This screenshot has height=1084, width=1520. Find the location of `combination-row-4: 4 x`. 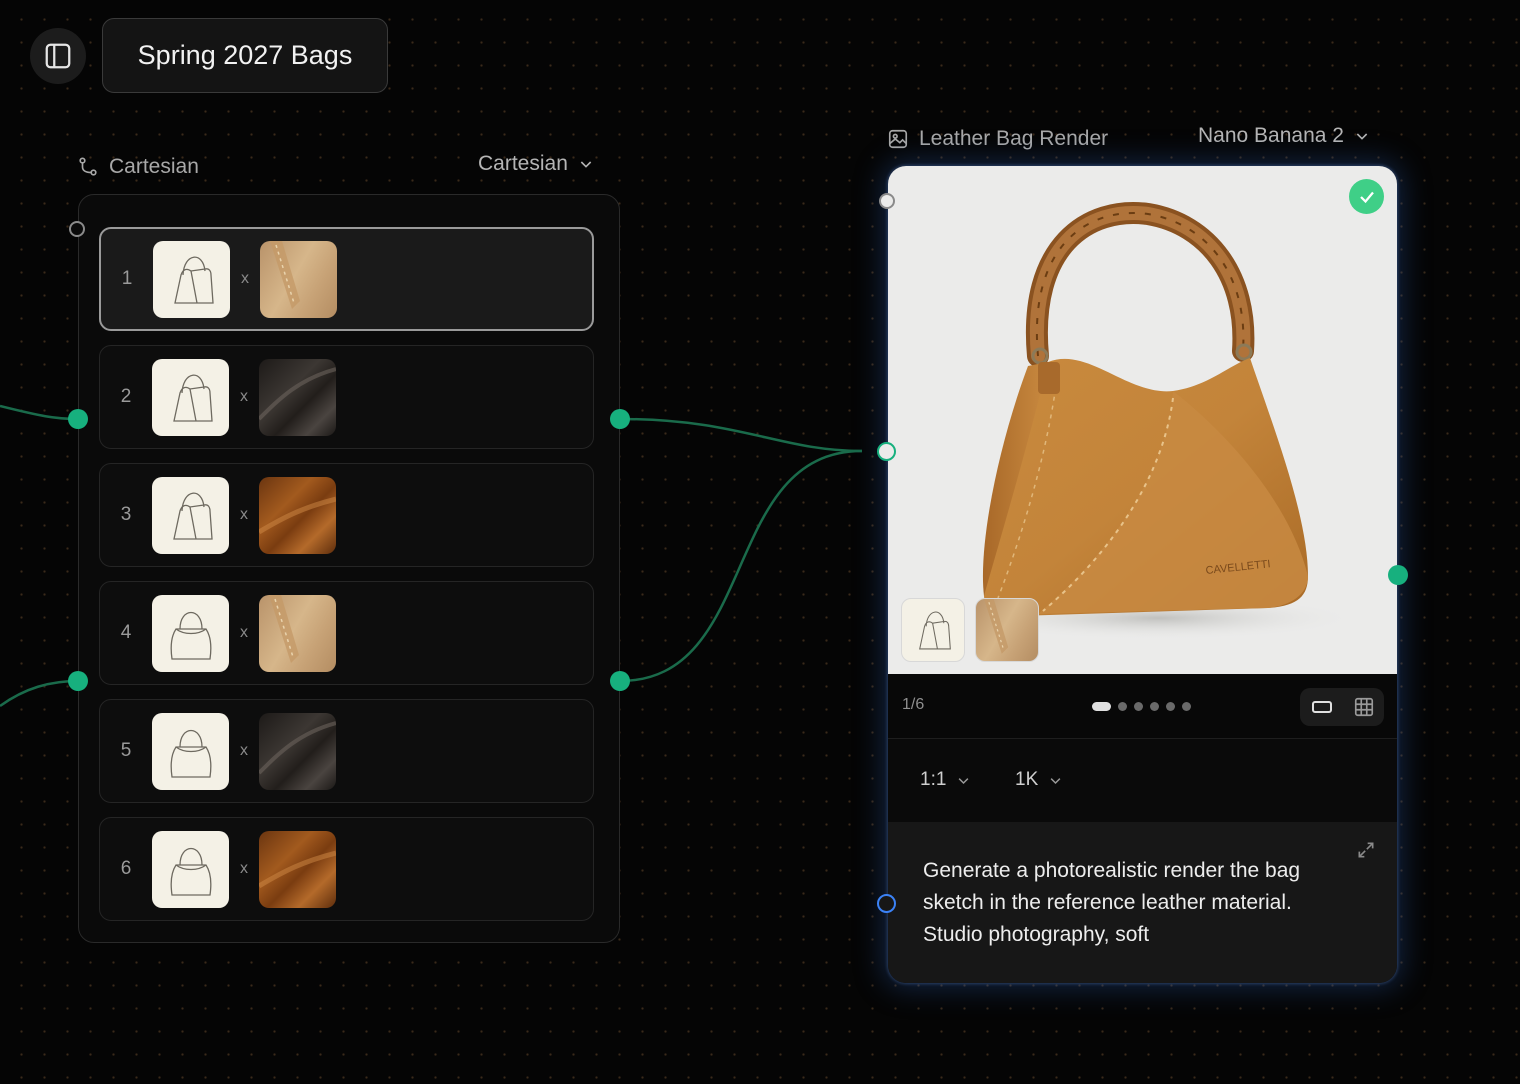

combination-row-4: 4 x is located at coordinates (346, 633).